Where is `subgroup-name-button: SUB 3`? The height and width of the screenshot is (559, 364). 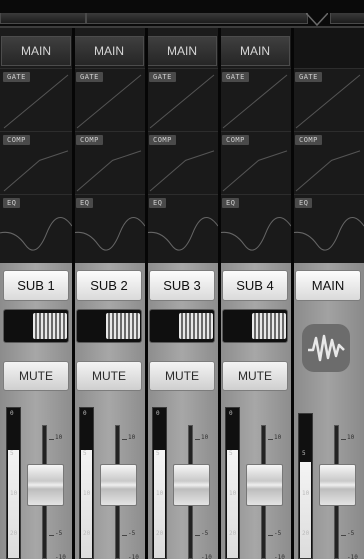
subgroup-name-button: SUB 3 is located at coordinates (182, 285).